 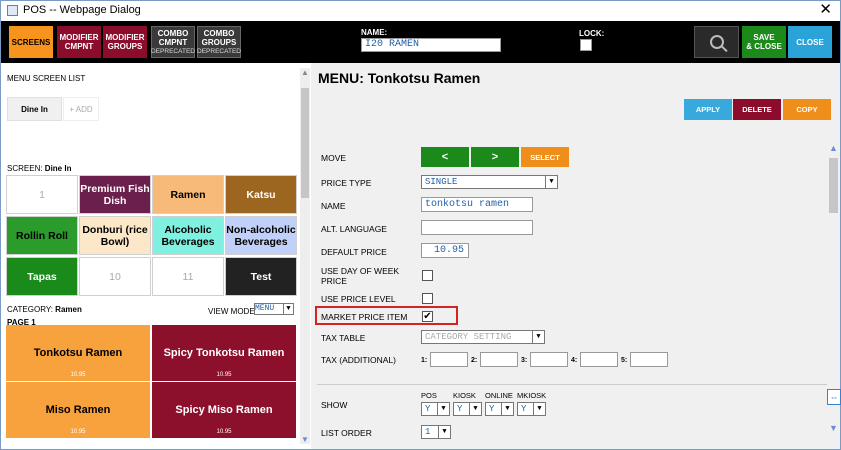 What do you see at coordinates (79, 46) in the screenshot?
I see `modifier-cmpnt-label-2: CMPNT` at bounding box center [79, 46].